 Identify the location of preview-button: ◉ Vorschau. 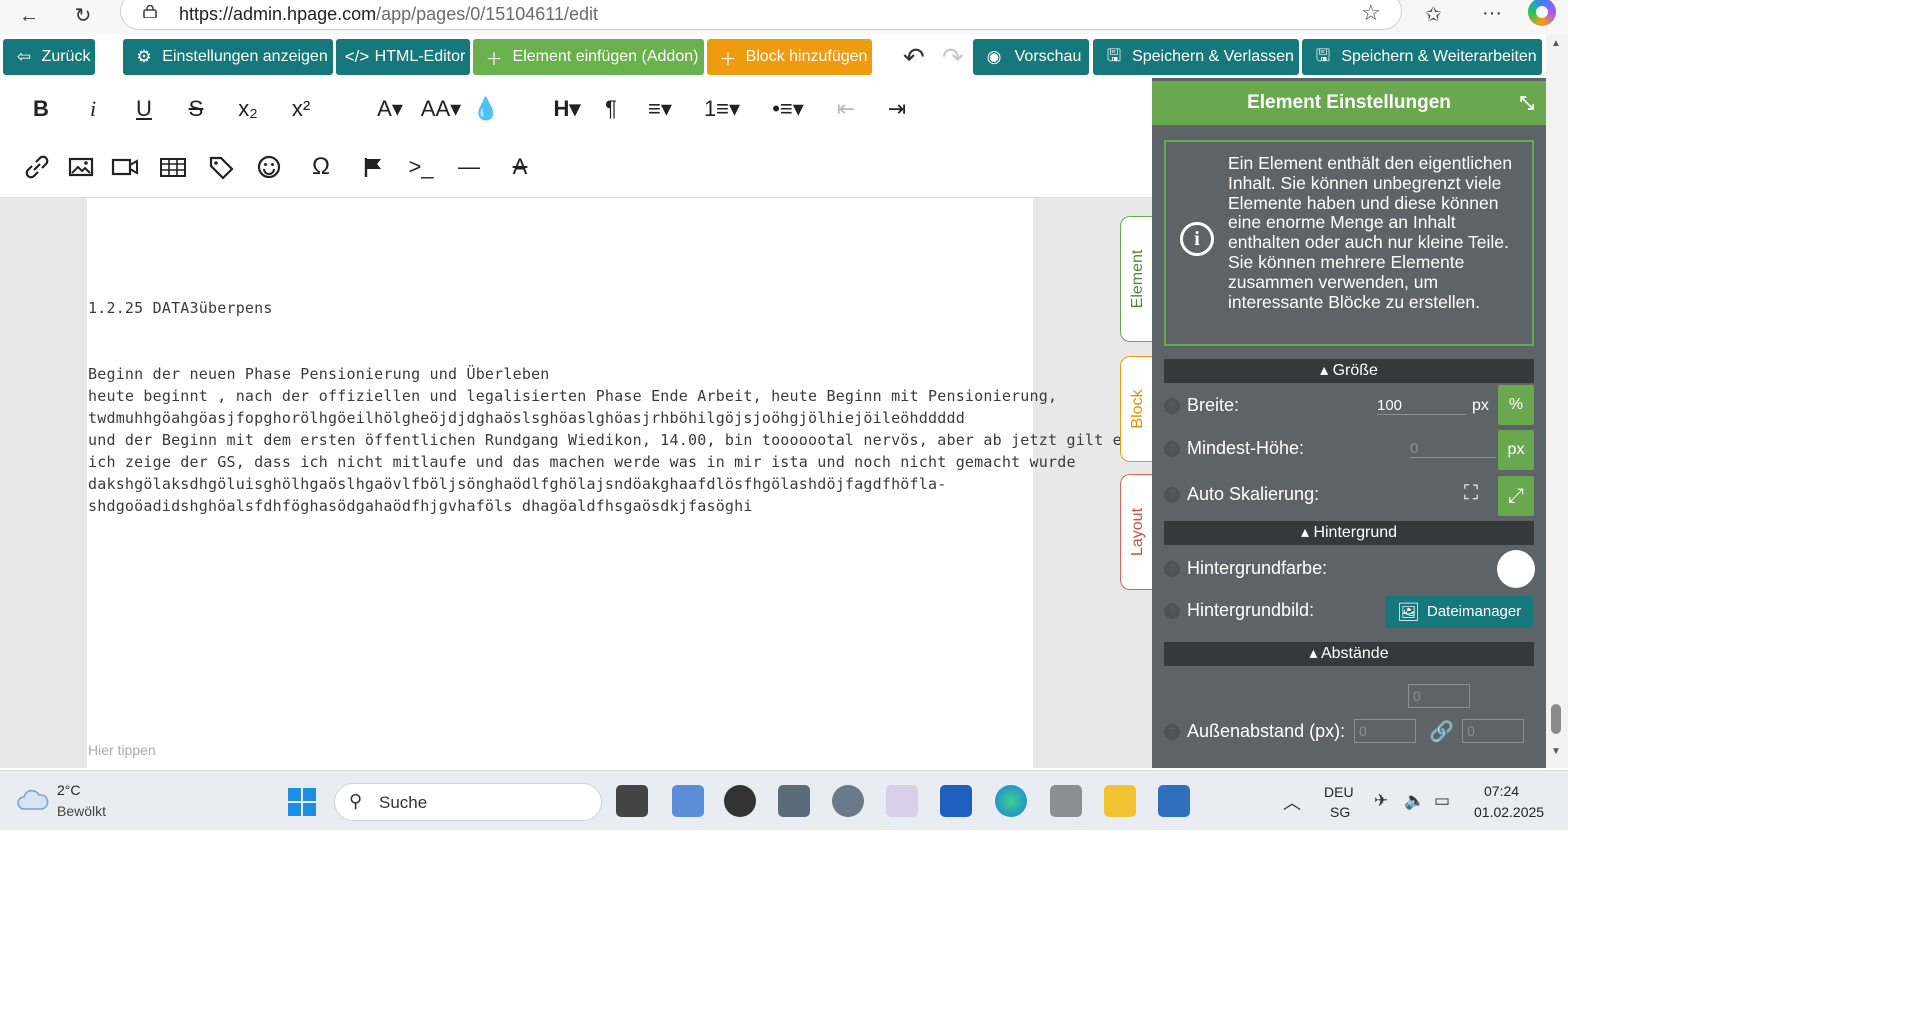
(1031, 57).